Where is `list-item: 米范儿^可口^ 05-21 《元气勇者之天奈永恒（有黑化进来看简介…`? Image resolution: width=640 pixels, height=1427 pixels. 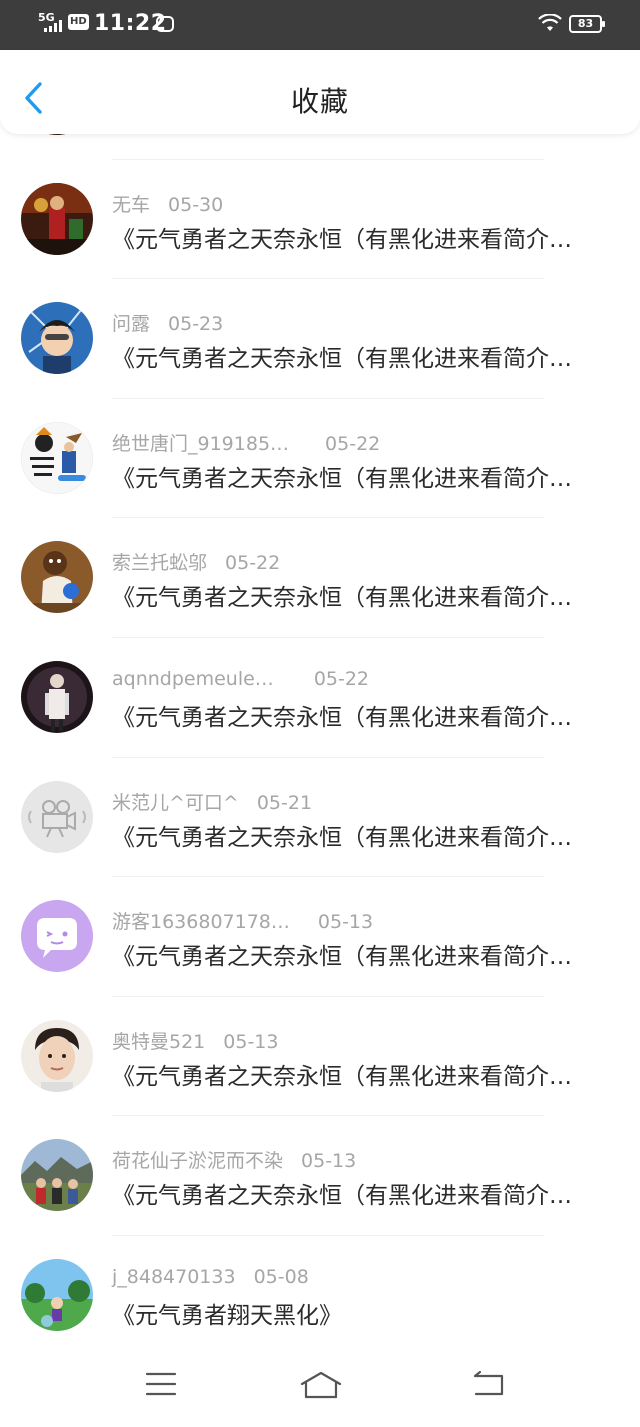
list-item: 米范儿^可口^ 05-21 《元气勇者之天奈永恒（有黑化进来看简介… is located at coordinates (320, 818).